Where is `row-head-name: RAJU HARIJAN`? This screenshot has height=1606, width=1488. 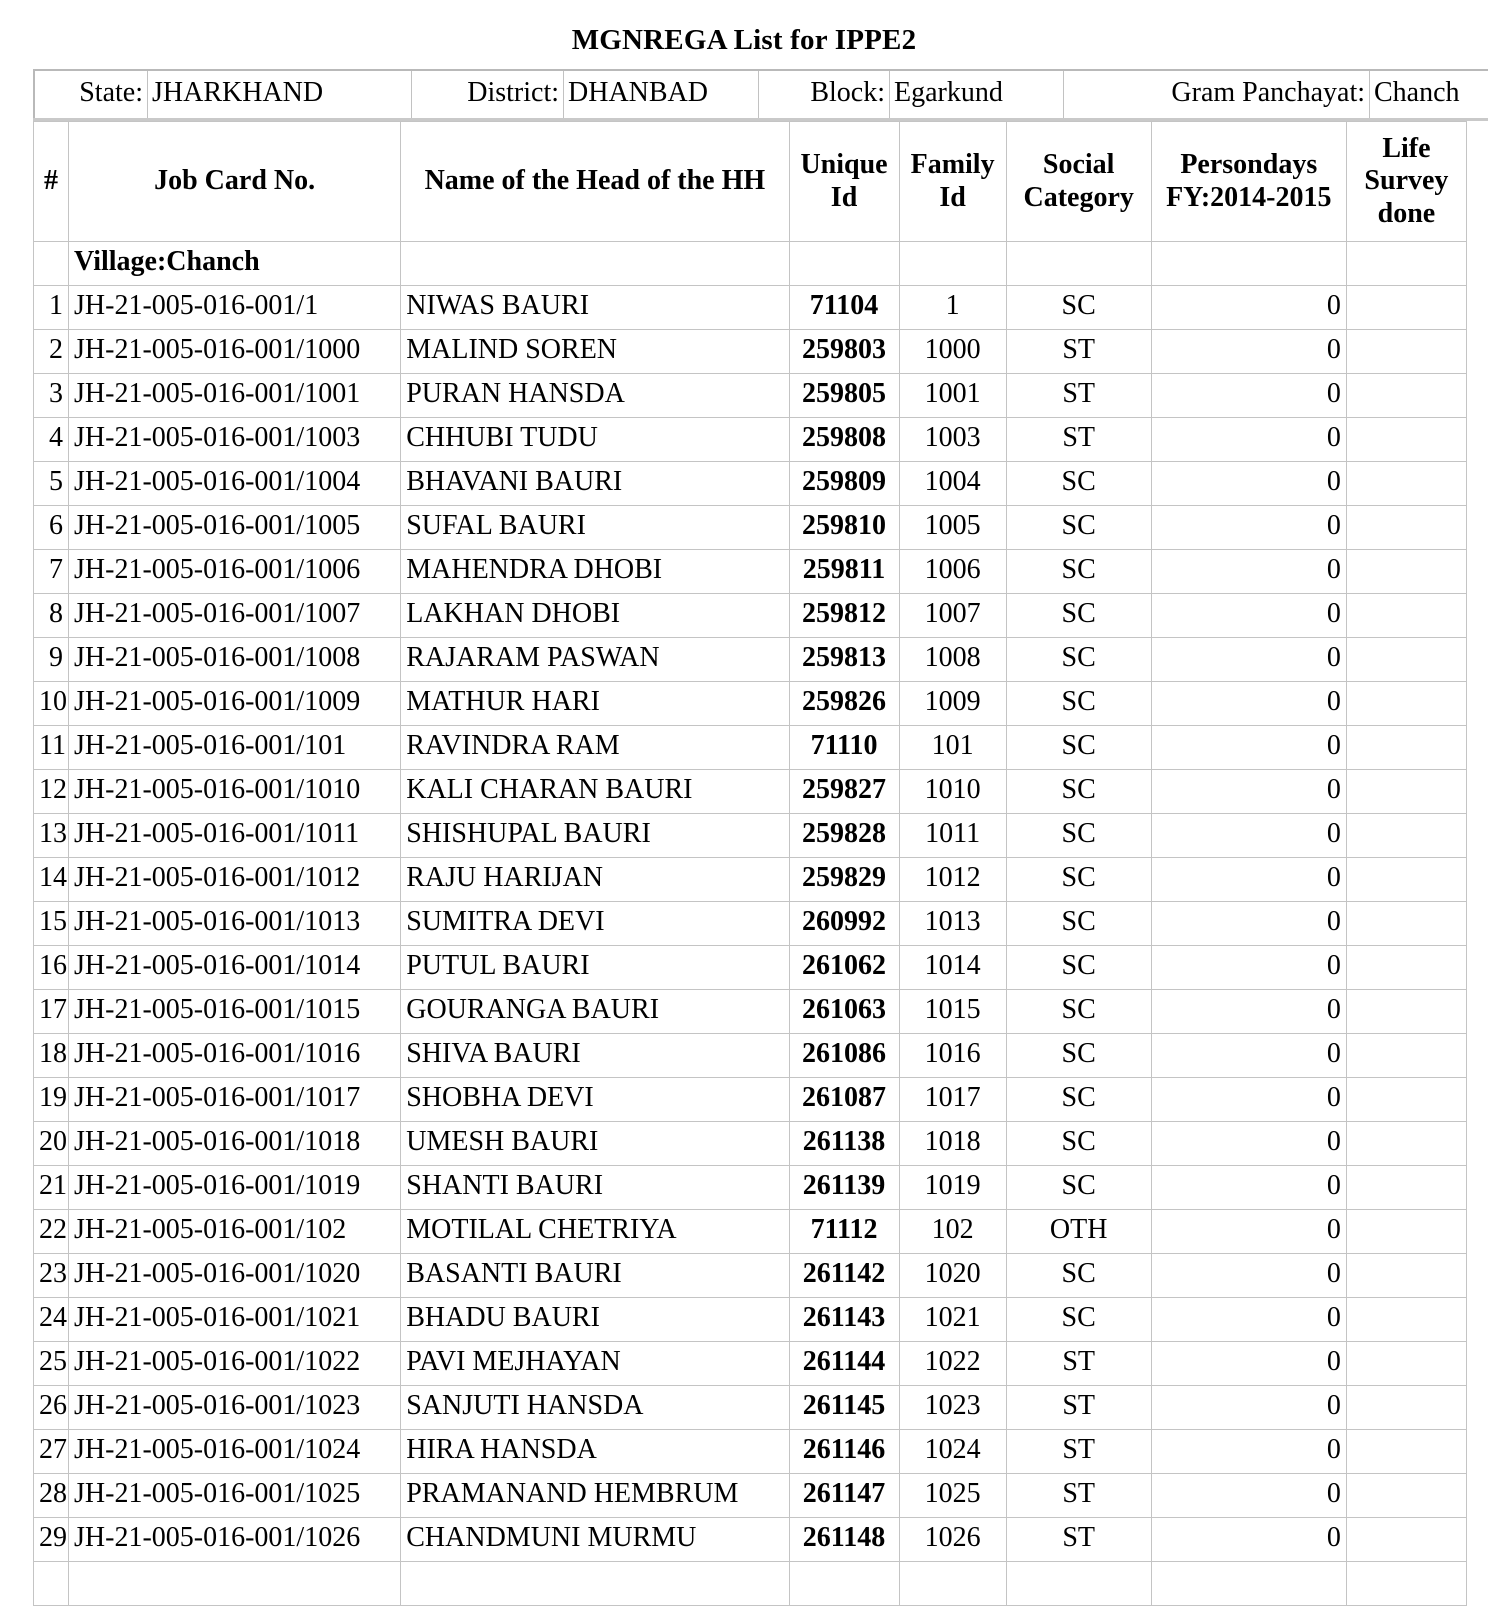 row-head-name: RAJU HARIJAN is located at coordinates (595, 880).